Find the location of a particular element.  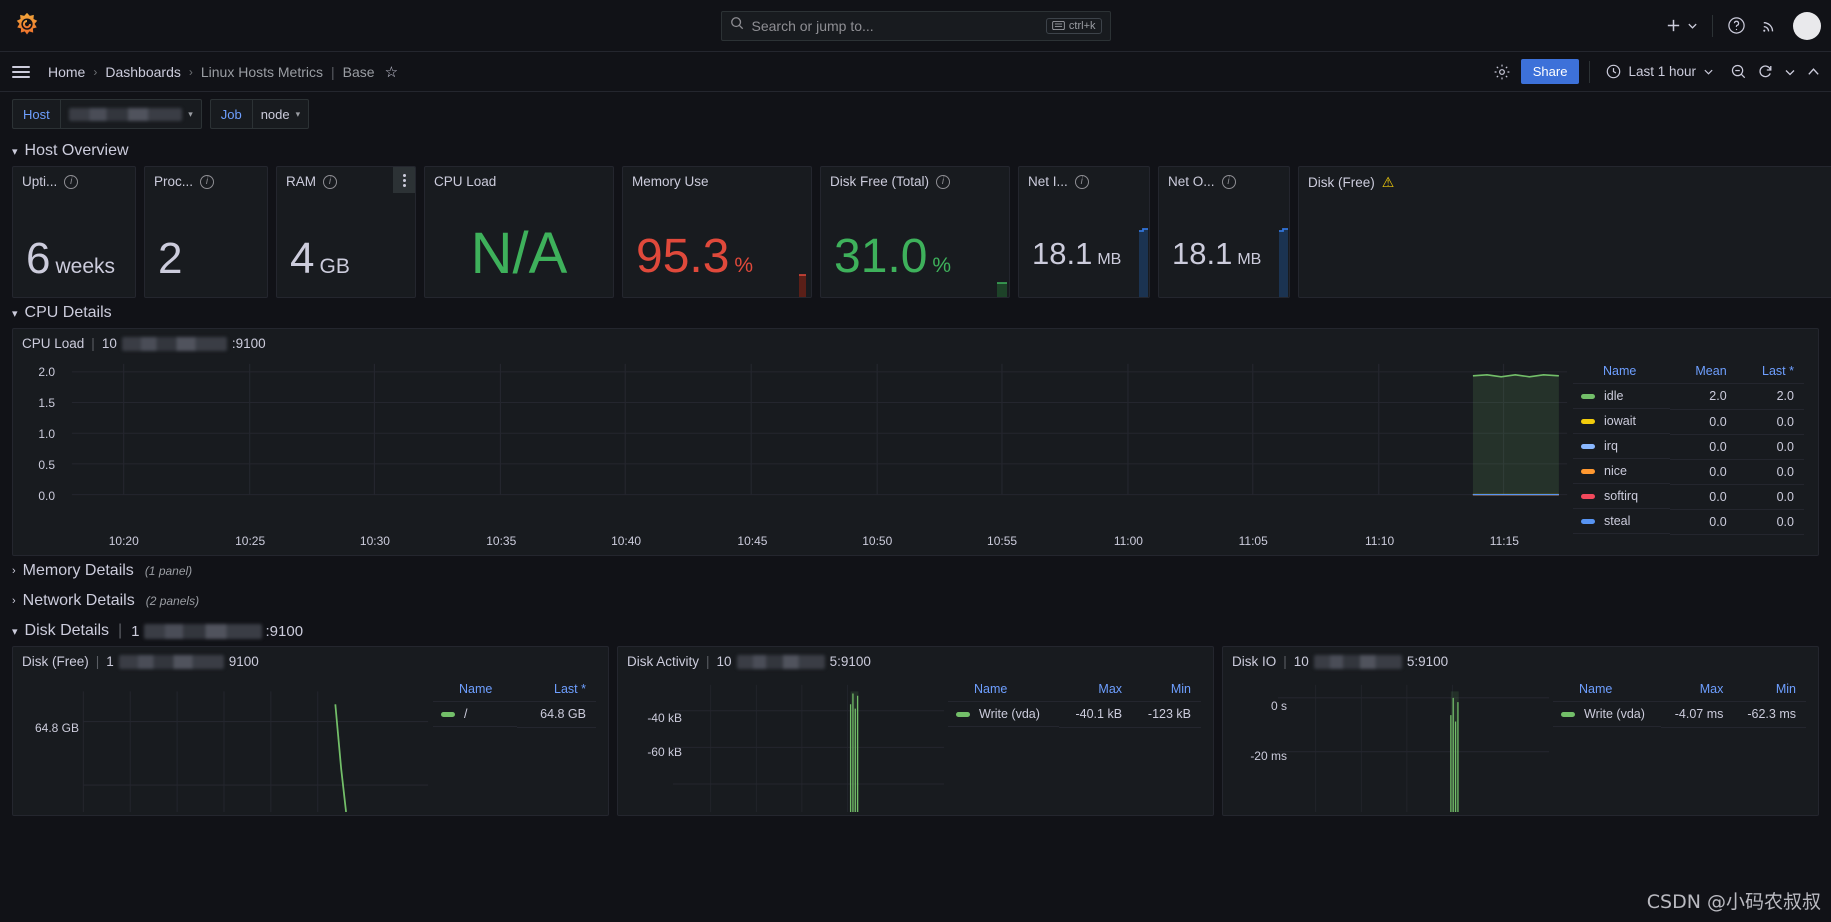

share-button: Share is located at coordinates (1550, 71).